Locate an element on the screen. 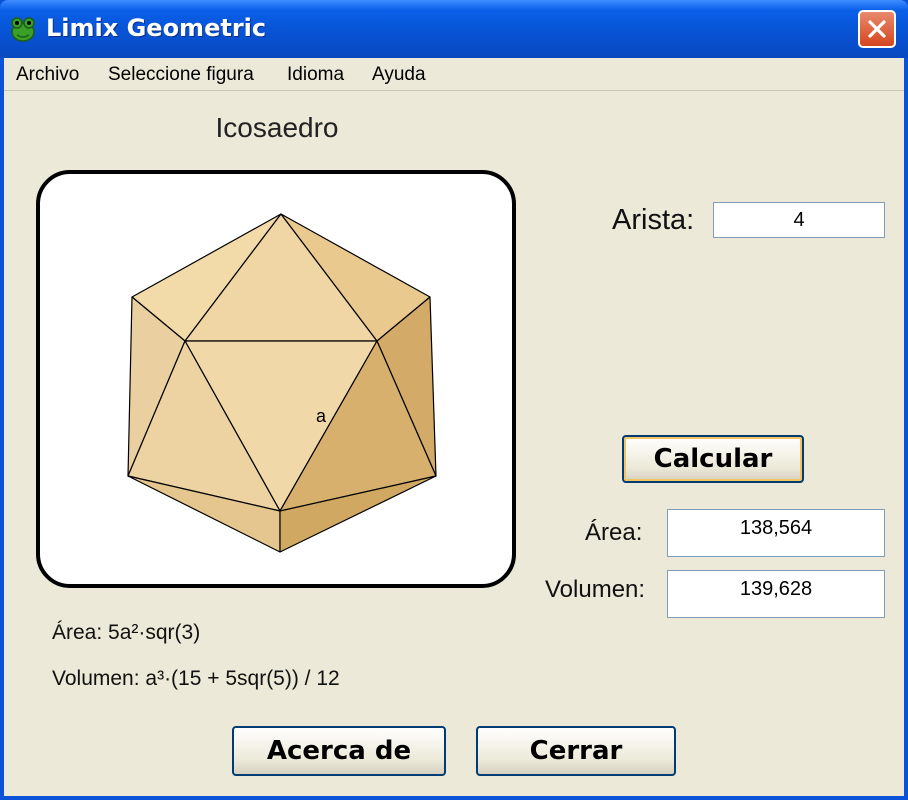  menu-bar: Archivo Seleccione figura Idioma Ayuda is located at coordinates (454, 74).